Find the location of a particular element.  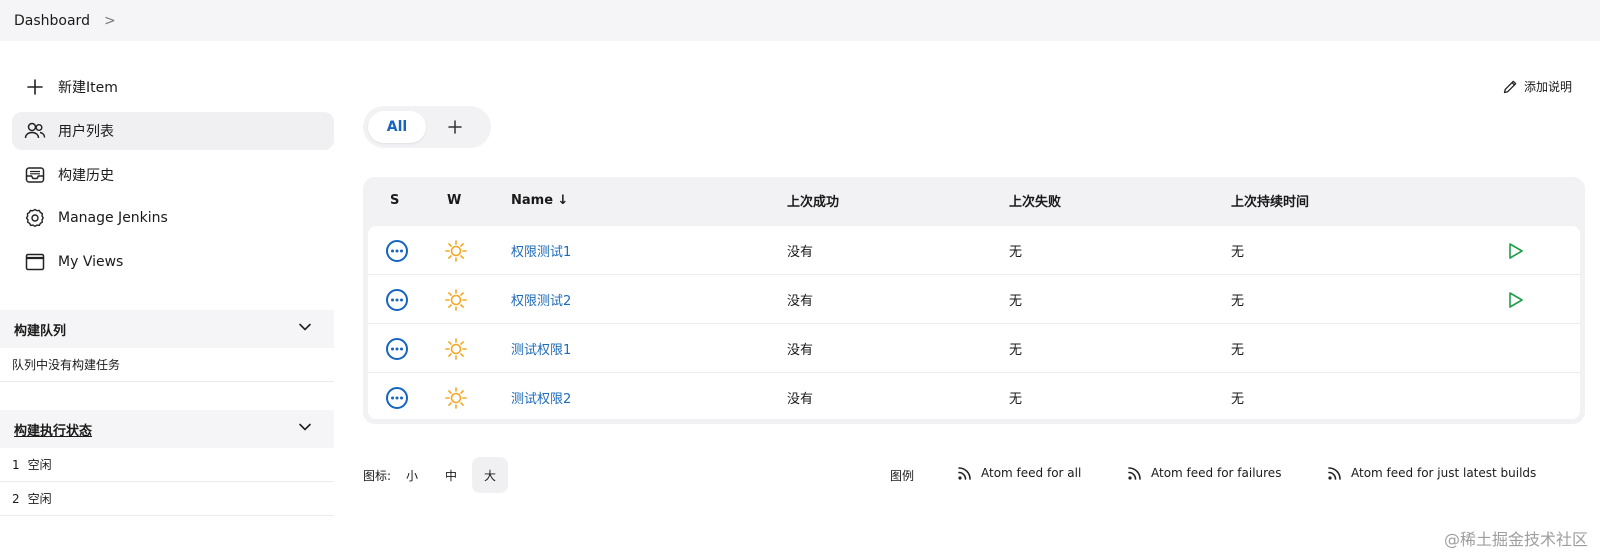

atom-feed-latest-builds: Atom feed for just latest builds is located at coordinates (1431, 473).